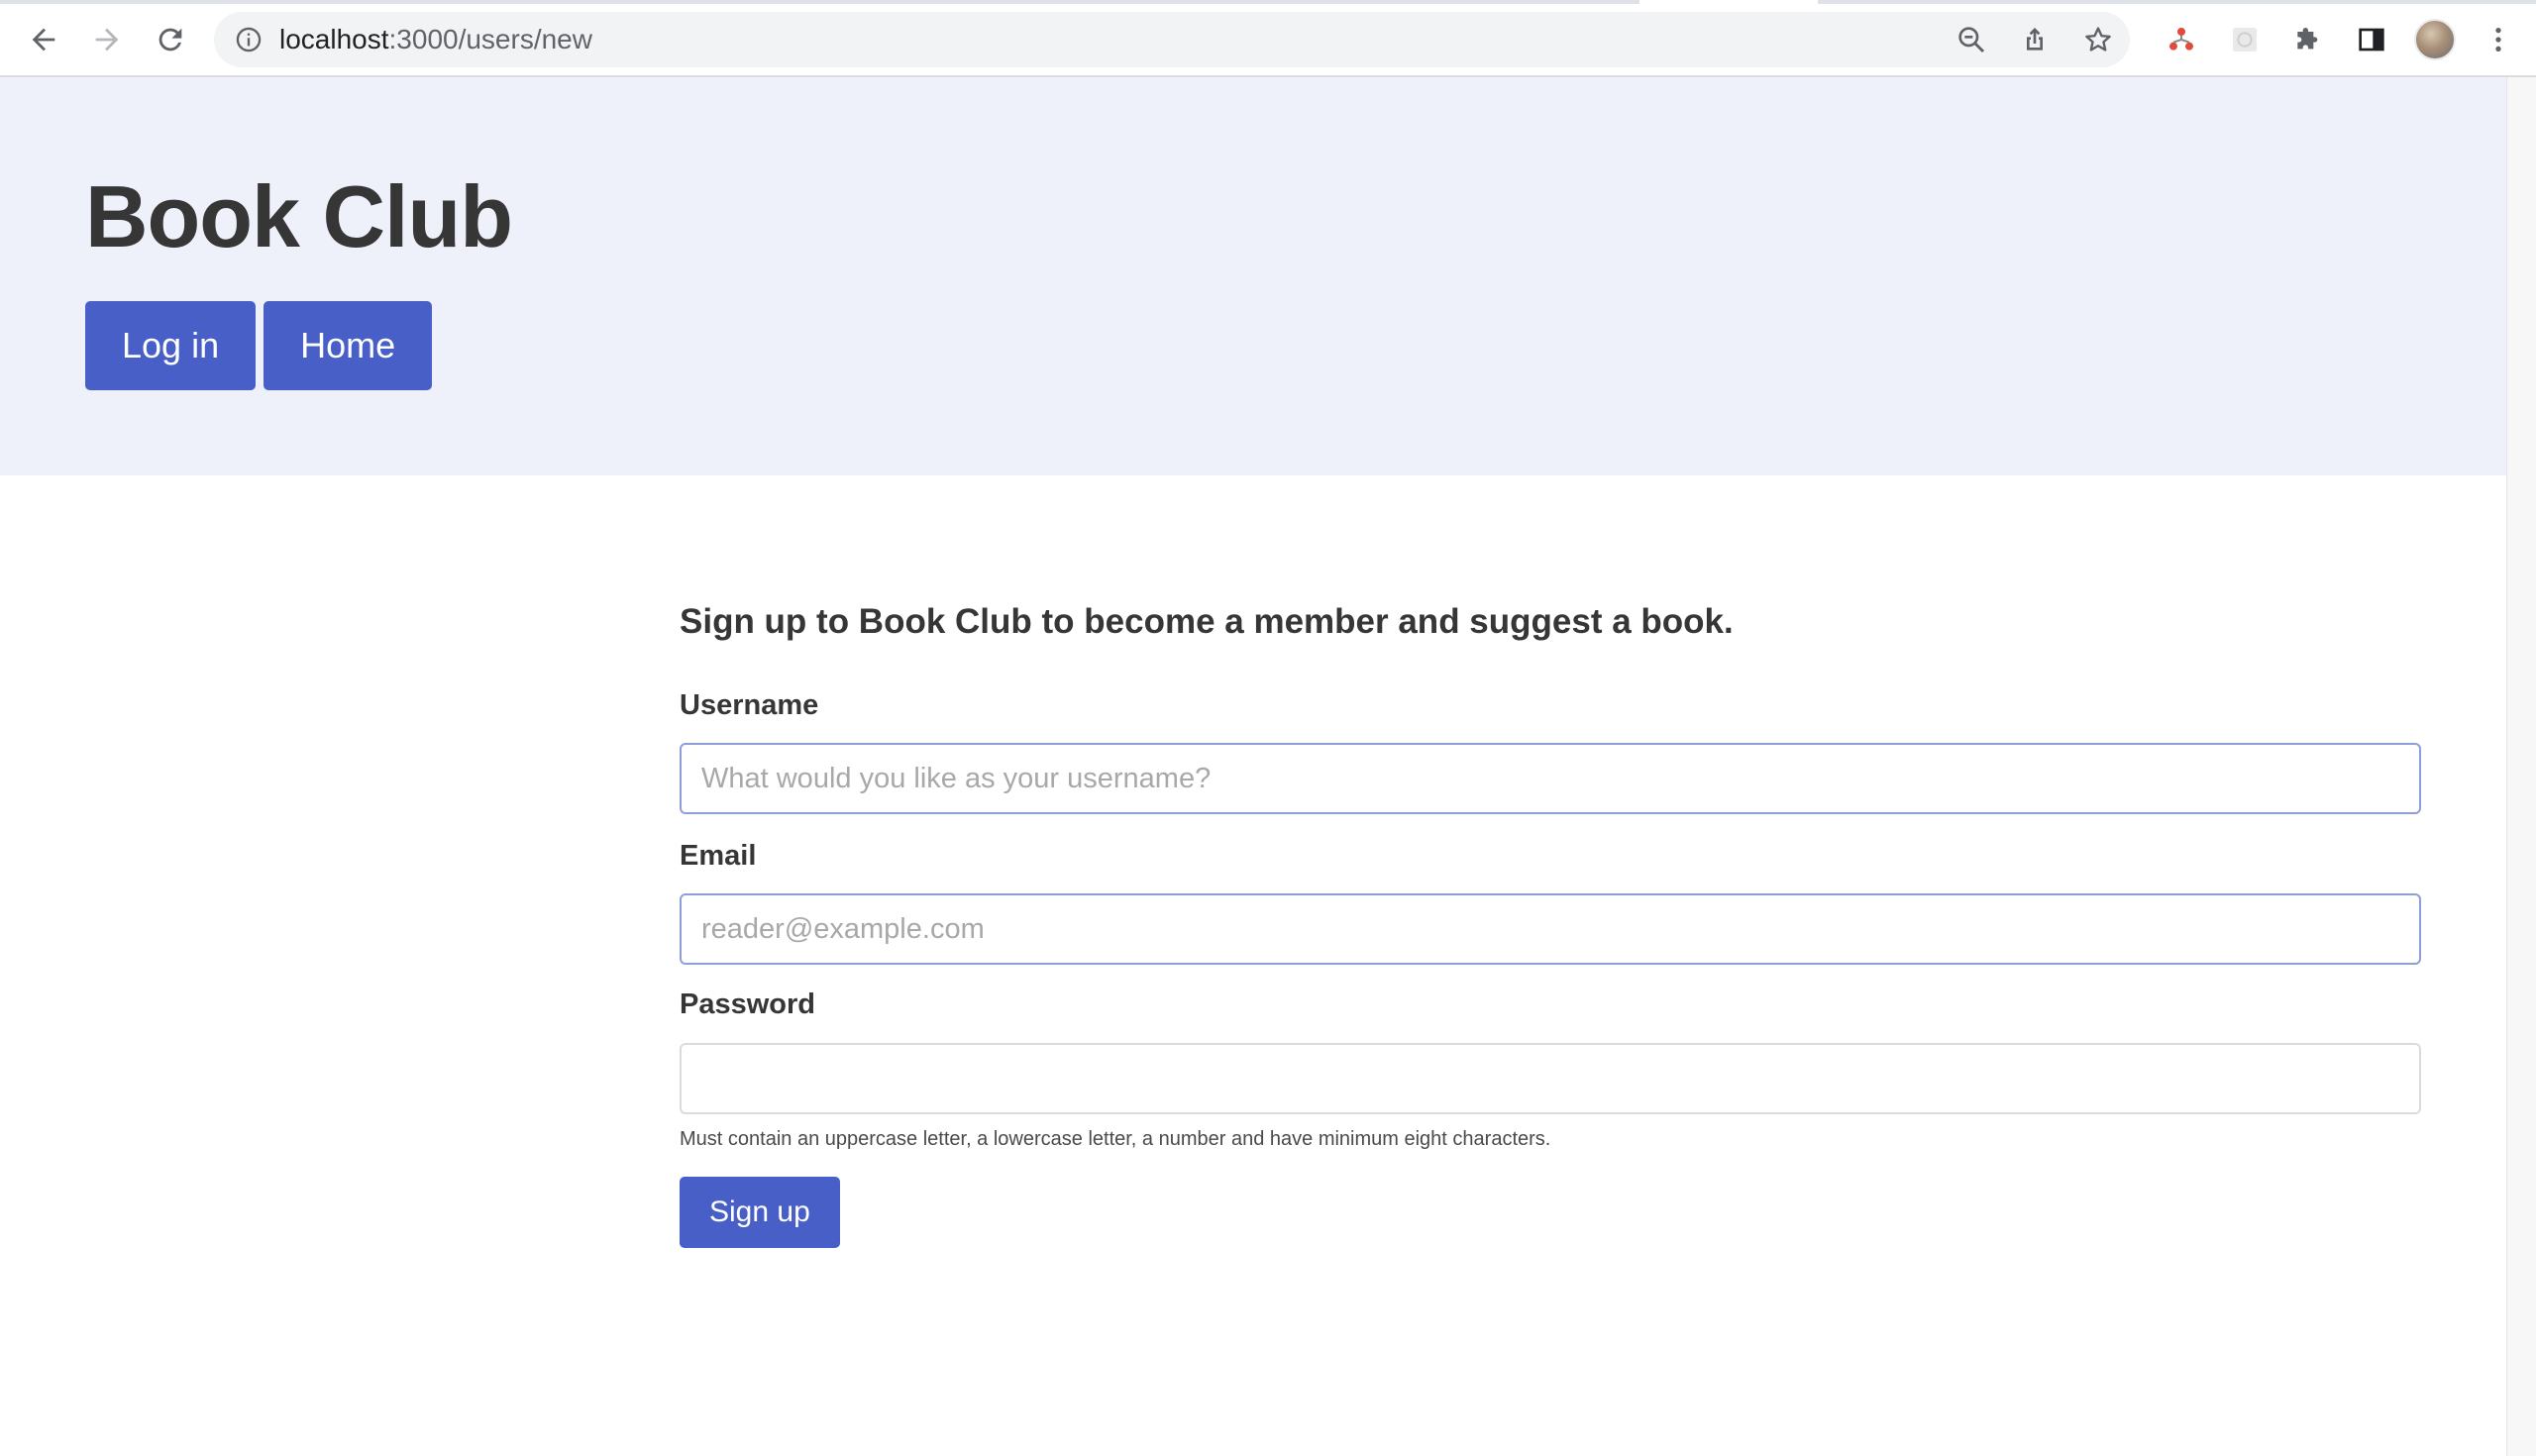 This screenshot has height=1456, width=2536. I want to click on avatar, so click(2435, 39).